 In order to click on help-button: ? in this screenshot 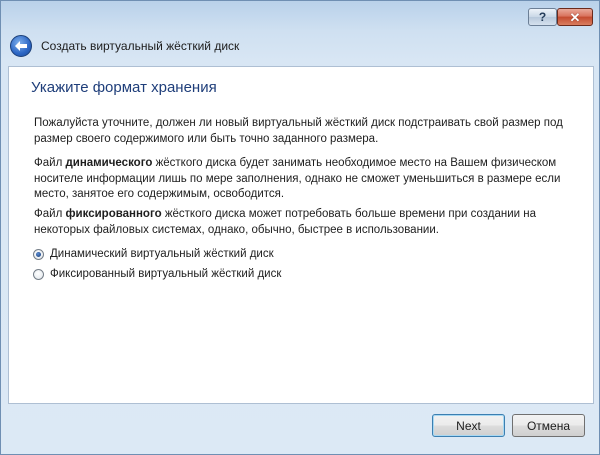, I will do `click(542, 17)`.